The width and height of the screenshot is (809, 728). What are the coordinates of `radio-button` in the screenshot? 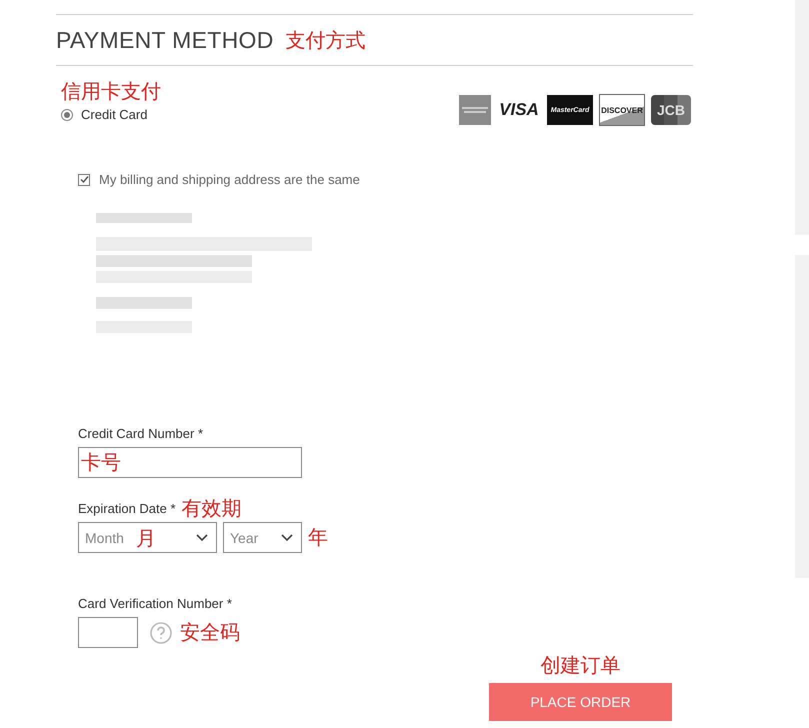 It's located at (67, 114).